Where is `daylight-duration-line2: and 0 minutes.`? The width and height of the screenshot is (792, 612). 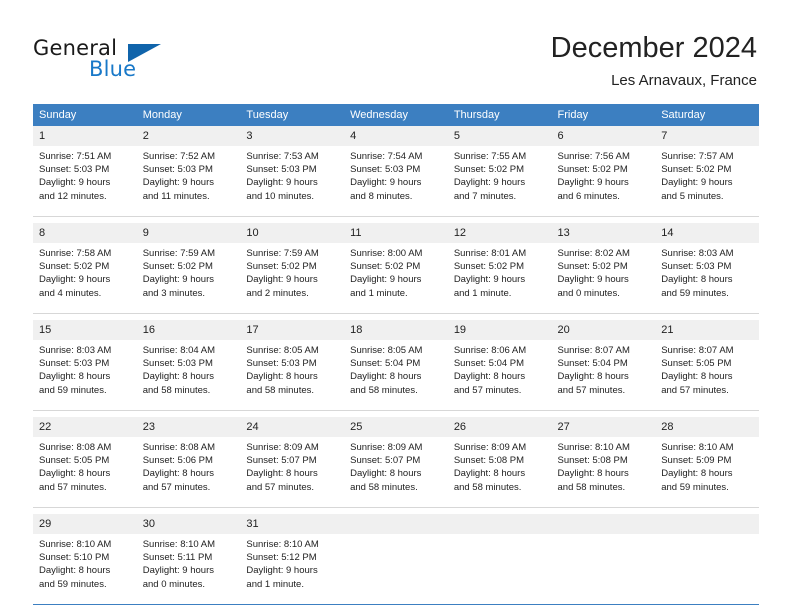 daylight-duration-line2: and 0 minutes. is located at coordinates (174, 584).